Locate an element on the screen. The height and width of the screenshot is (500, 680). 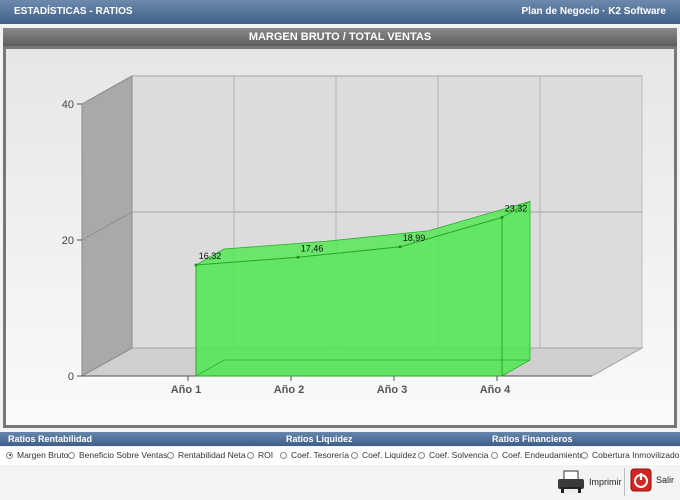
radio-option: Coef. Liquidez is located at coordinates (383, 455).